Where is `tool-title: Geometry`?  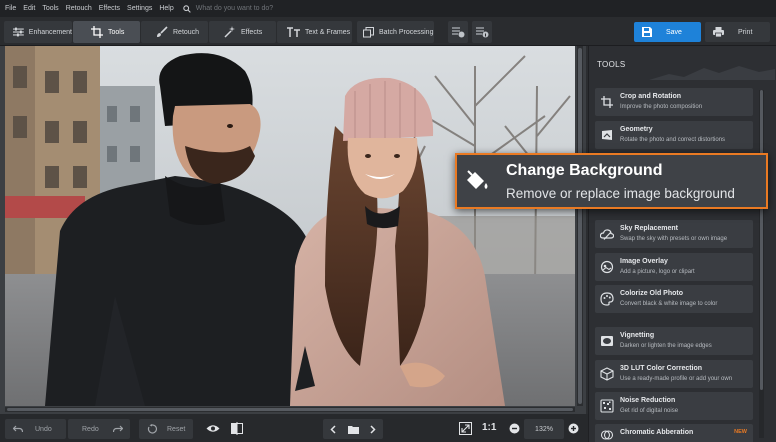
tool-title: Geometry is located at coordinates (636, 129).